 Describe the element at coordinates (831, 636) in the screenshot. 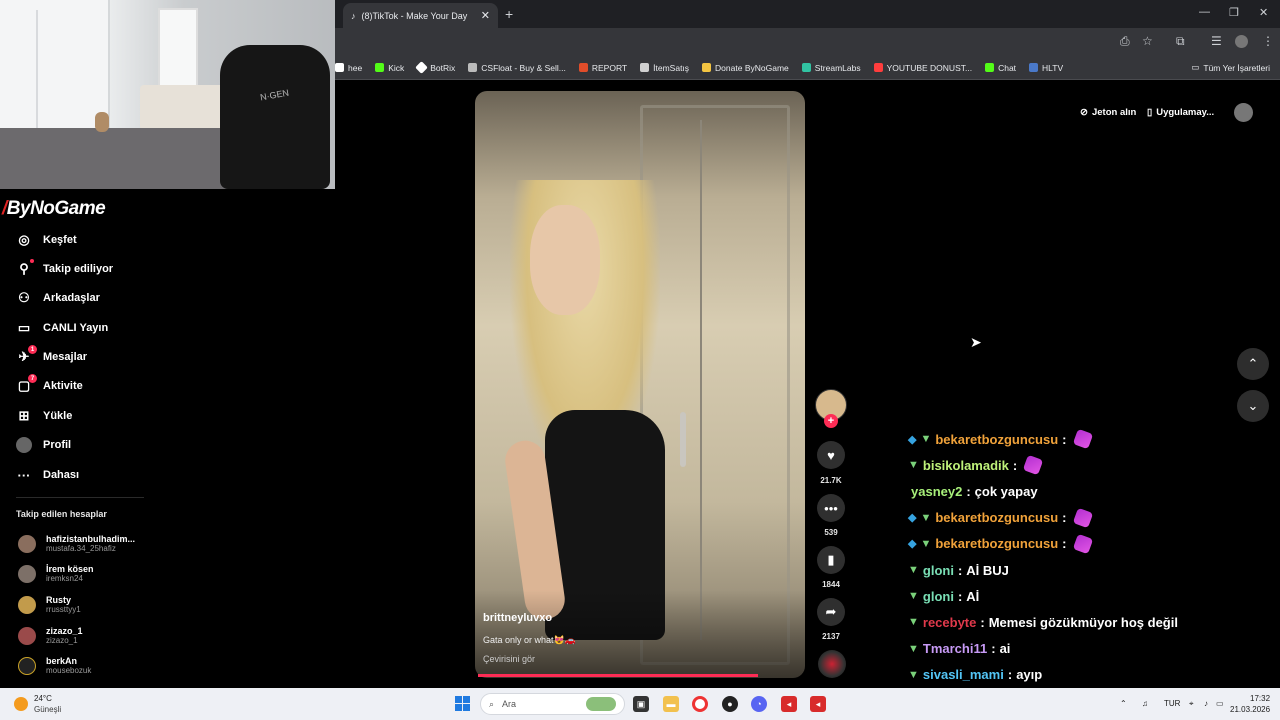

I see `share-count: 2137` at that location.